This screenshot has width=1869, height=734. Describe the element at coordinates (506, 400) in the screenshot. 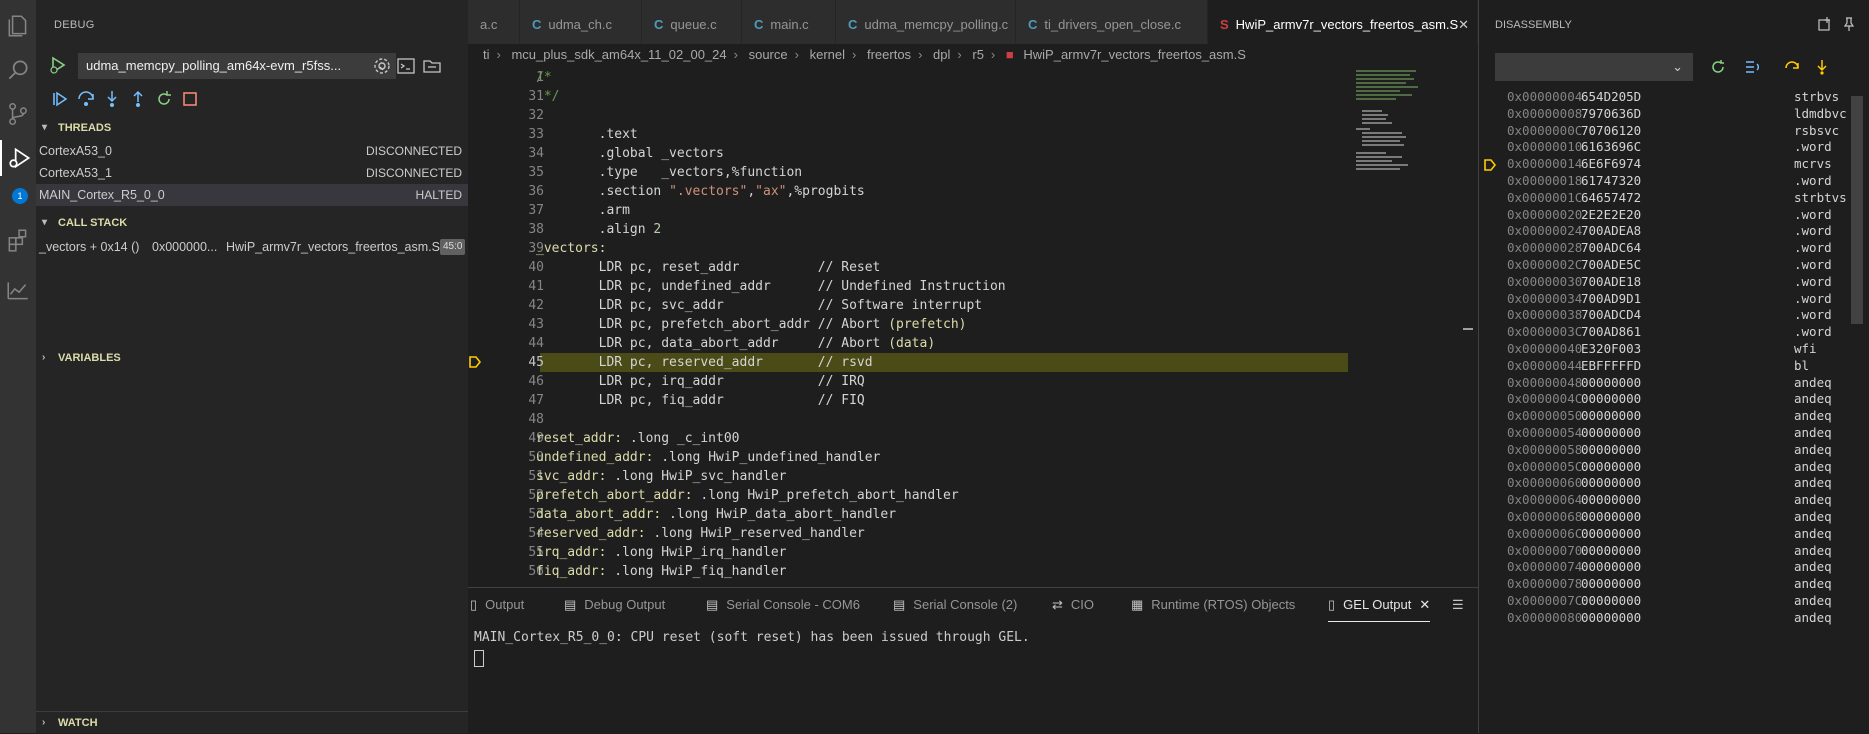

I see `line-number: 47` at that location.